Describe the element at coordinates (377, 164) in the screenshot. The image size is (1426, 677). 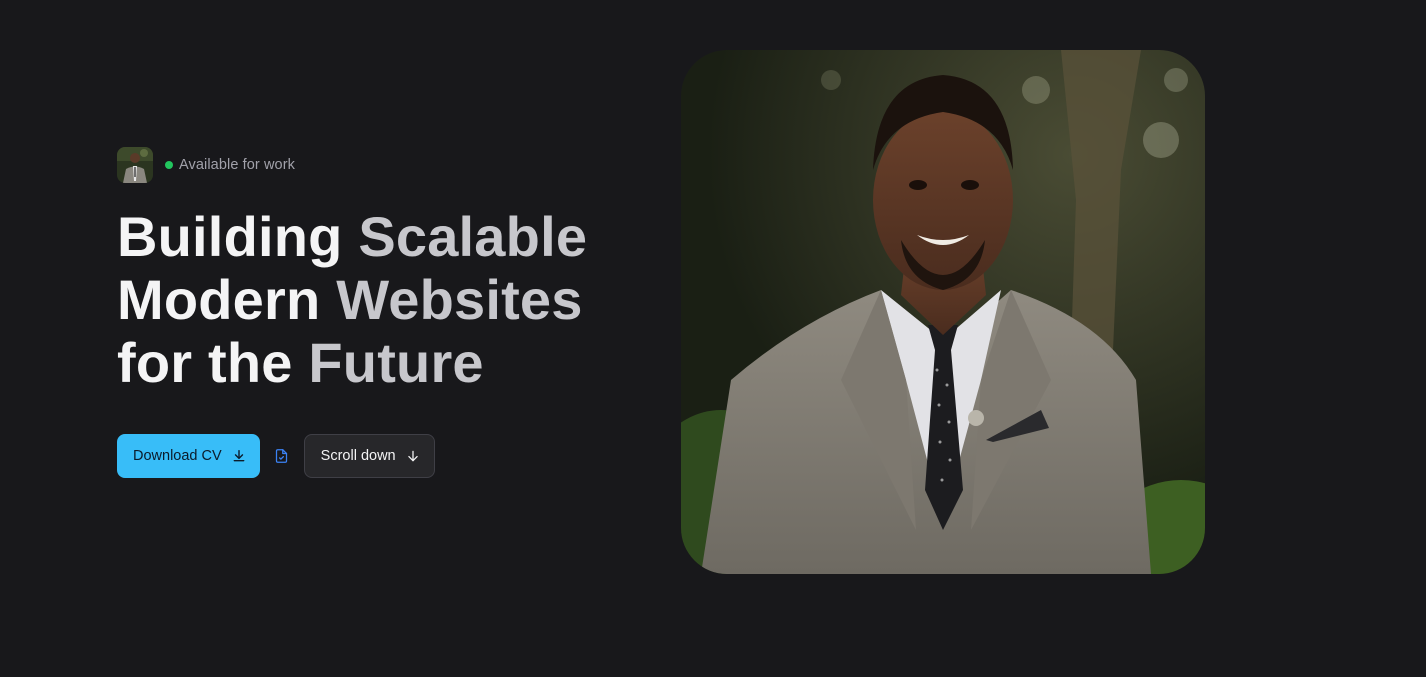
I see `availability-row: Available for work` at that location.